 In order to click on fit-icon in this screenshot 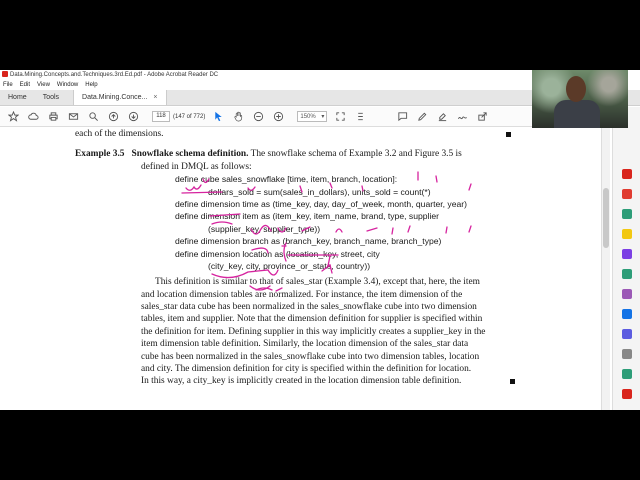, I will do `click(340, 117)`.